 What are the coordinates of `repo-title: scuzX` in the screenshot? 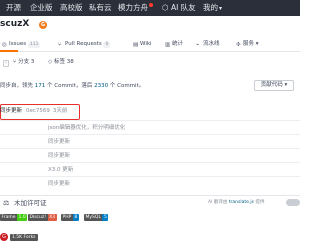 It's located at (14, 24).